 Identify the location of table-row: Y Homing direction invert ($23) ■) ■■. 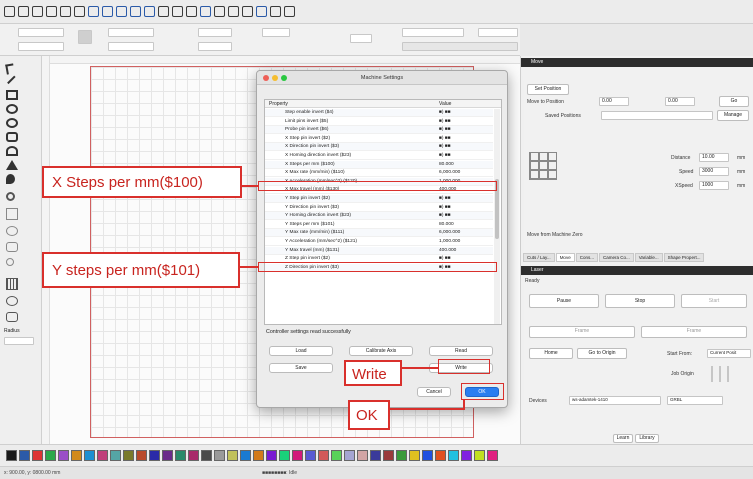
(379, 216).